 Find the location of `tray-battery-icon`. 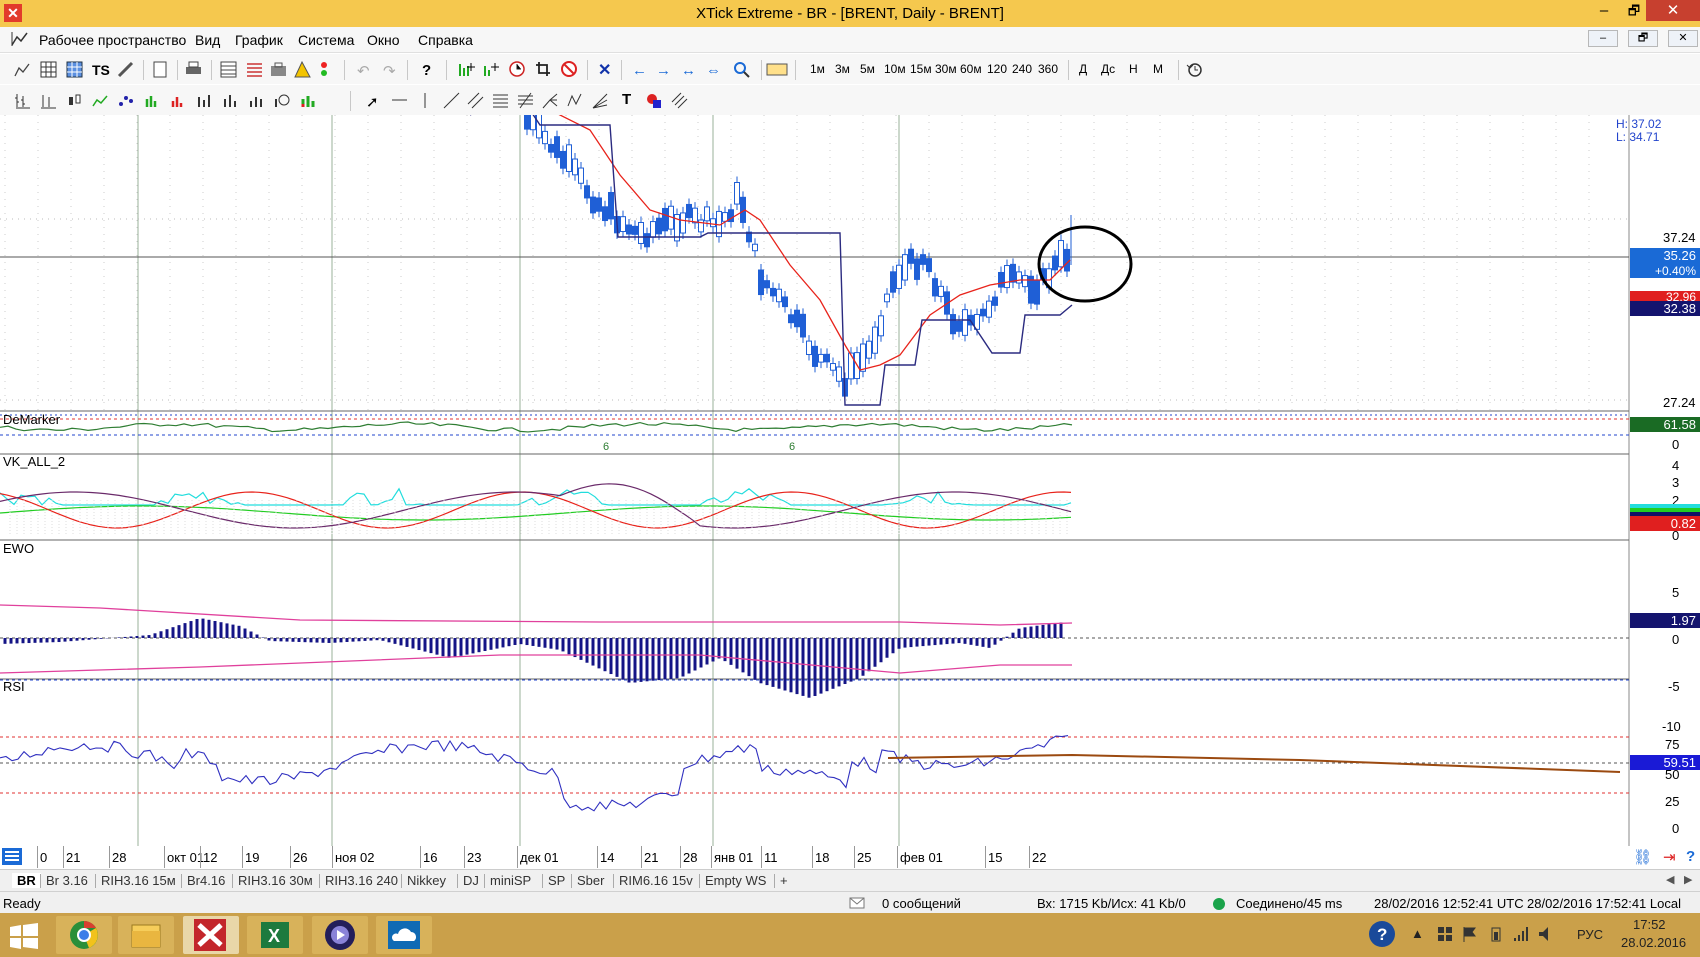

tray-battery-icon is located at coordinates (1496, 934).